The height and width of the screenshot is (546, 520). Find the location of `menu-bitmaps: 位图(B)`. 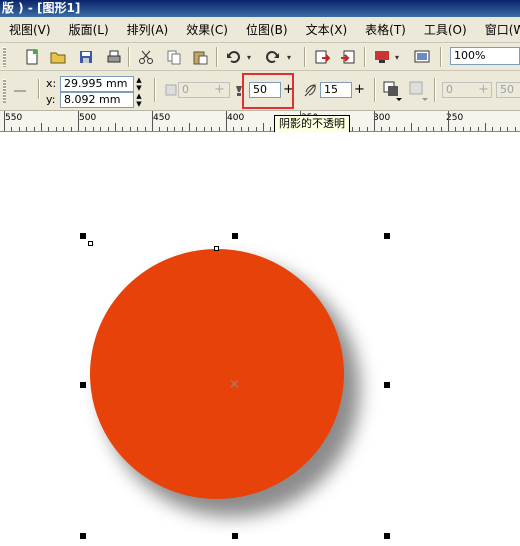

menu-bitmaps: 位图(B) is located at coordinates (267, 29).